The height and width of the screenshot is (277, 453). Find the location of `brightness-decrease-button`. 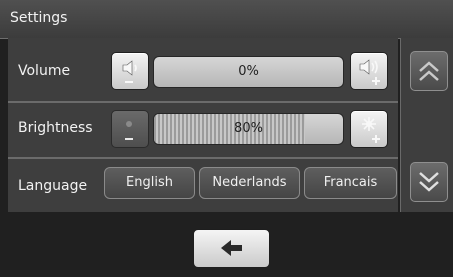

brightness-decrease-button is located at coordinates (130, 129).